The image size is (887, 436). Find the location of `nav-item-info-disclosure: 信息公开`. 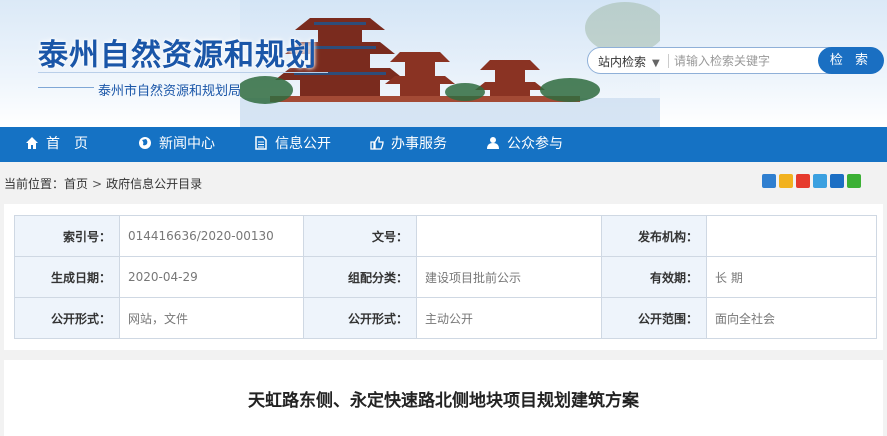

nav-item-info-disclosure: 信息公开 is located at coordinates (292, 144).